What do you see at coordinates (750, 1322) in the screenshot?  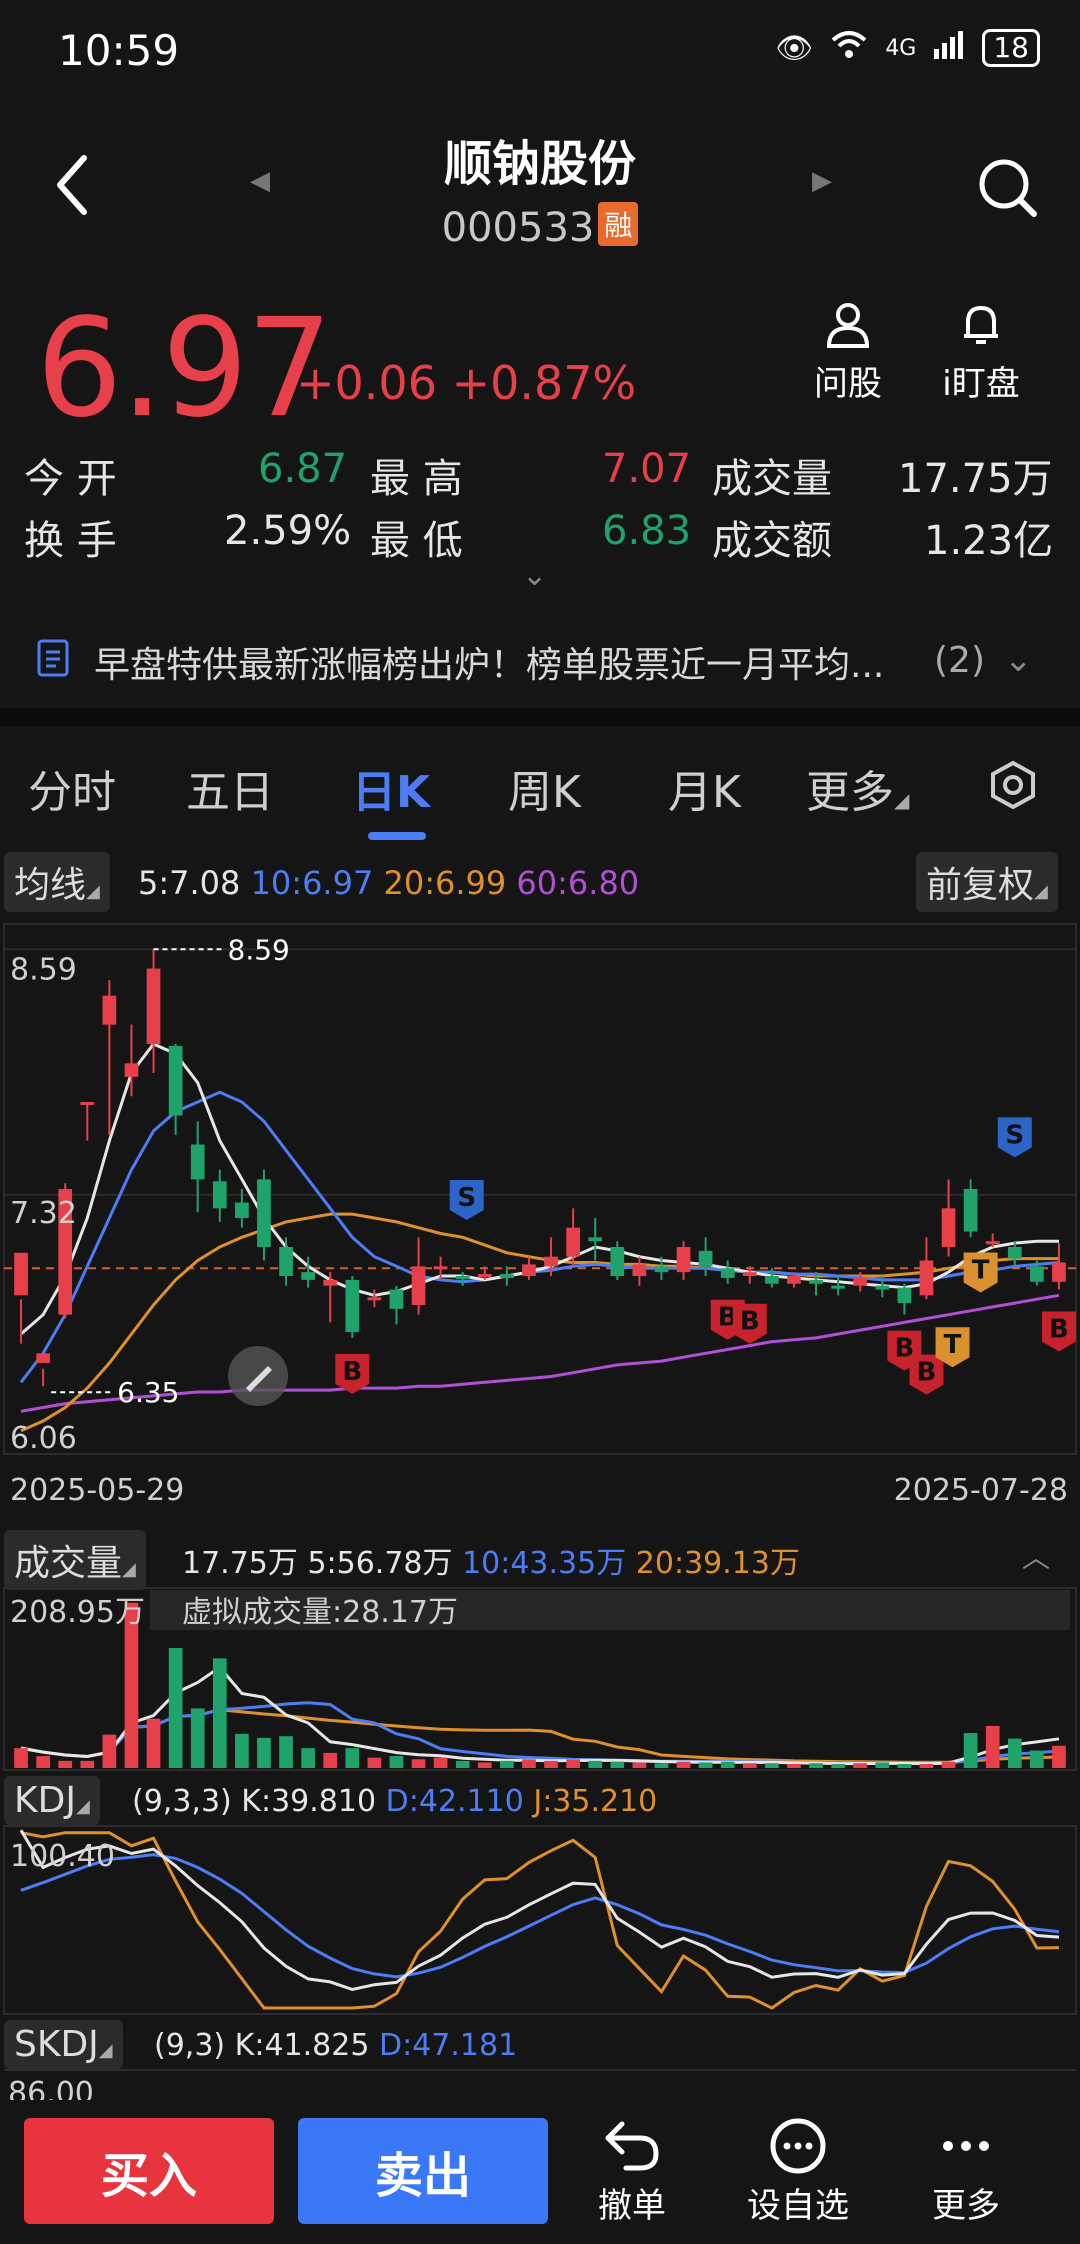 I see `buy-marker-label: B` at bounding box center [750, 1322].